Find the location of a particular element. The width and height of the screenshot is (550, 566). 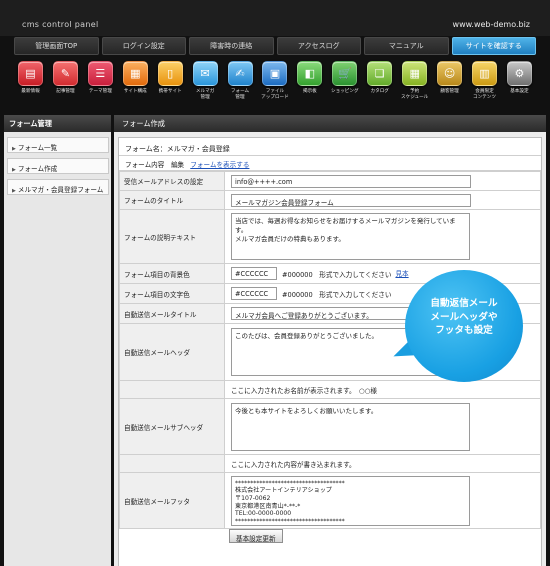

module-label: メルマガ 管理 is located at coordinates (205, 94).